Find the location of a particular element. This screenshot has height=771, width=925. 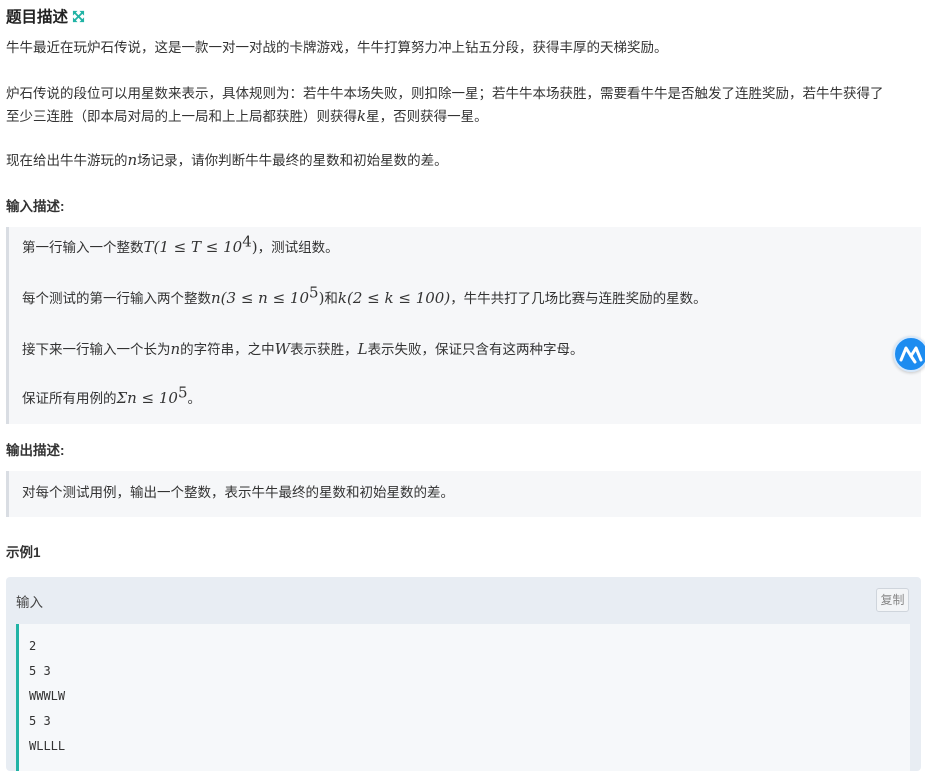

math-k: k is located at coordinates (362, 116).